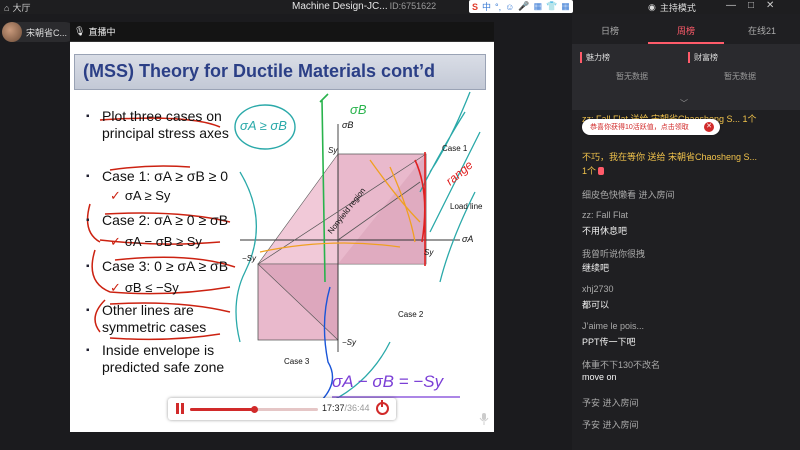 Image resolution: width=800 pixels, height=450 pixels. Describe the element at coordinates (551, 6) in the screenshot. I see `skin-icon: 👕` at that location.